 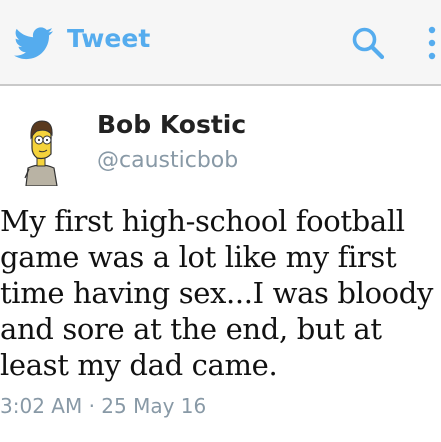 What do you see at coordinates (167, 160) in the screenshot?
I see `author-handle: @causticbob` at bounding box center [167, 160].